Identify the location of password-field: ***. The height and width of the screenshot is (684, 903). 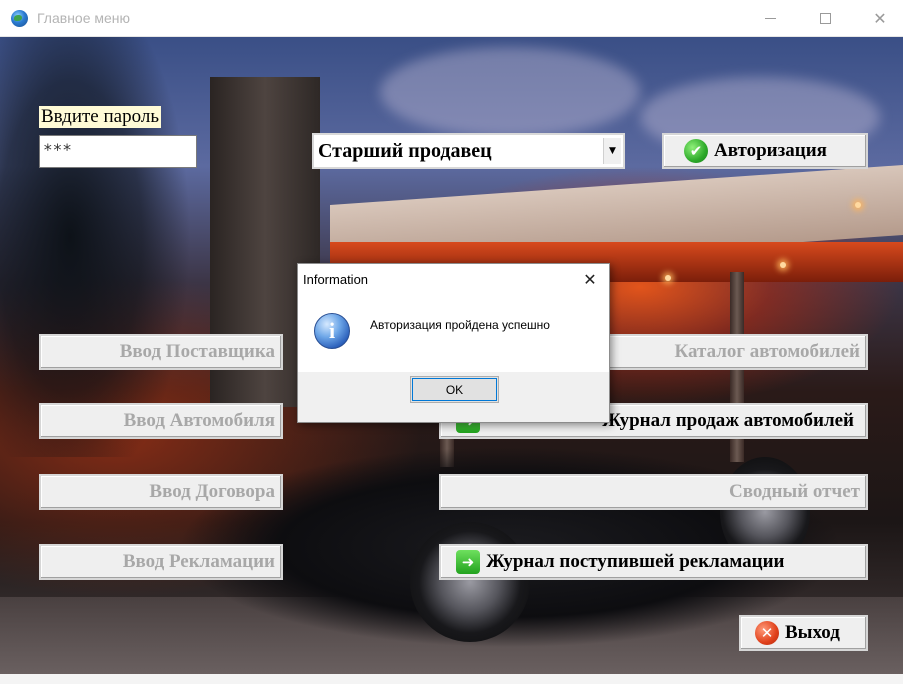
(118, 151).